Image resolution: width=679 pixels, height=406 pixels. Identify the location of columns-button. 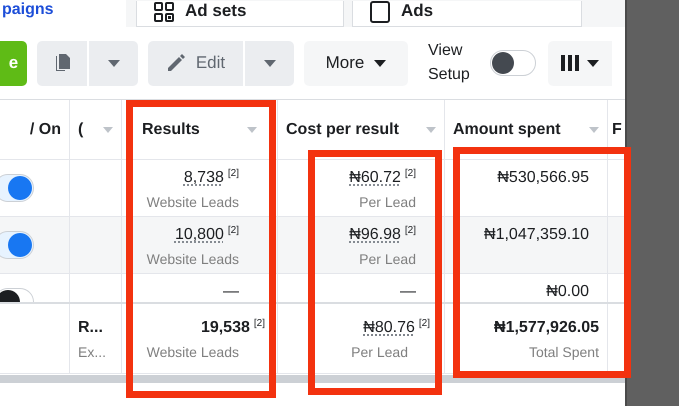
(580, 63).